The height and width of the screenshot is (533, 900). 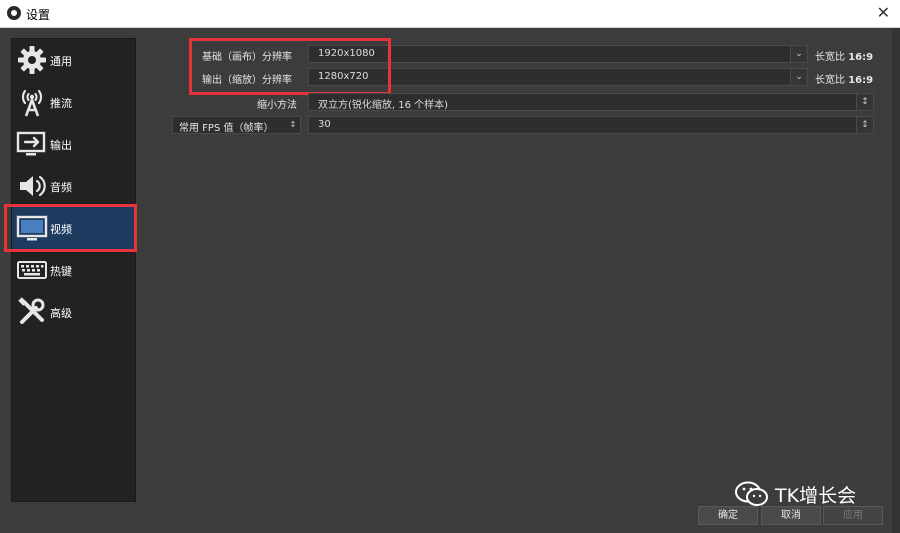 What do you see at coordinates (383, 105) in the screenshot?
I see `downscale-filter-value: 双立方(锐化缩放, 16 个样本)` at bounding box center [383, 105].